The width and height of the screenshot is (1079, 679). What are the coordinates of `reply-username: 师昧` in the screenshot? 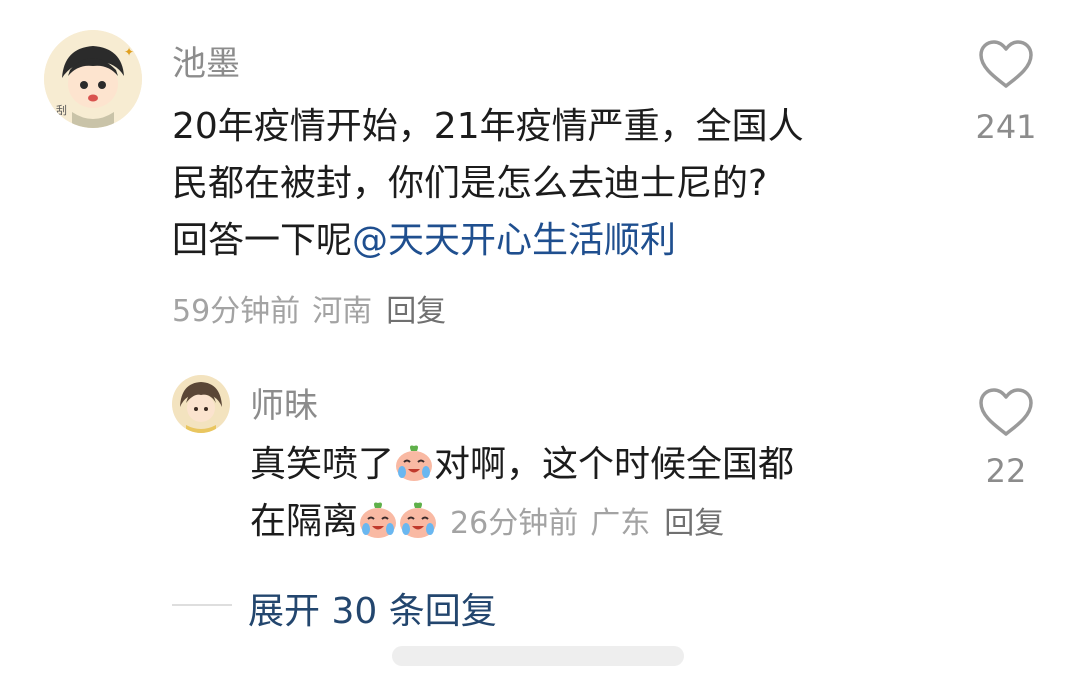 It's located at (284, 402).